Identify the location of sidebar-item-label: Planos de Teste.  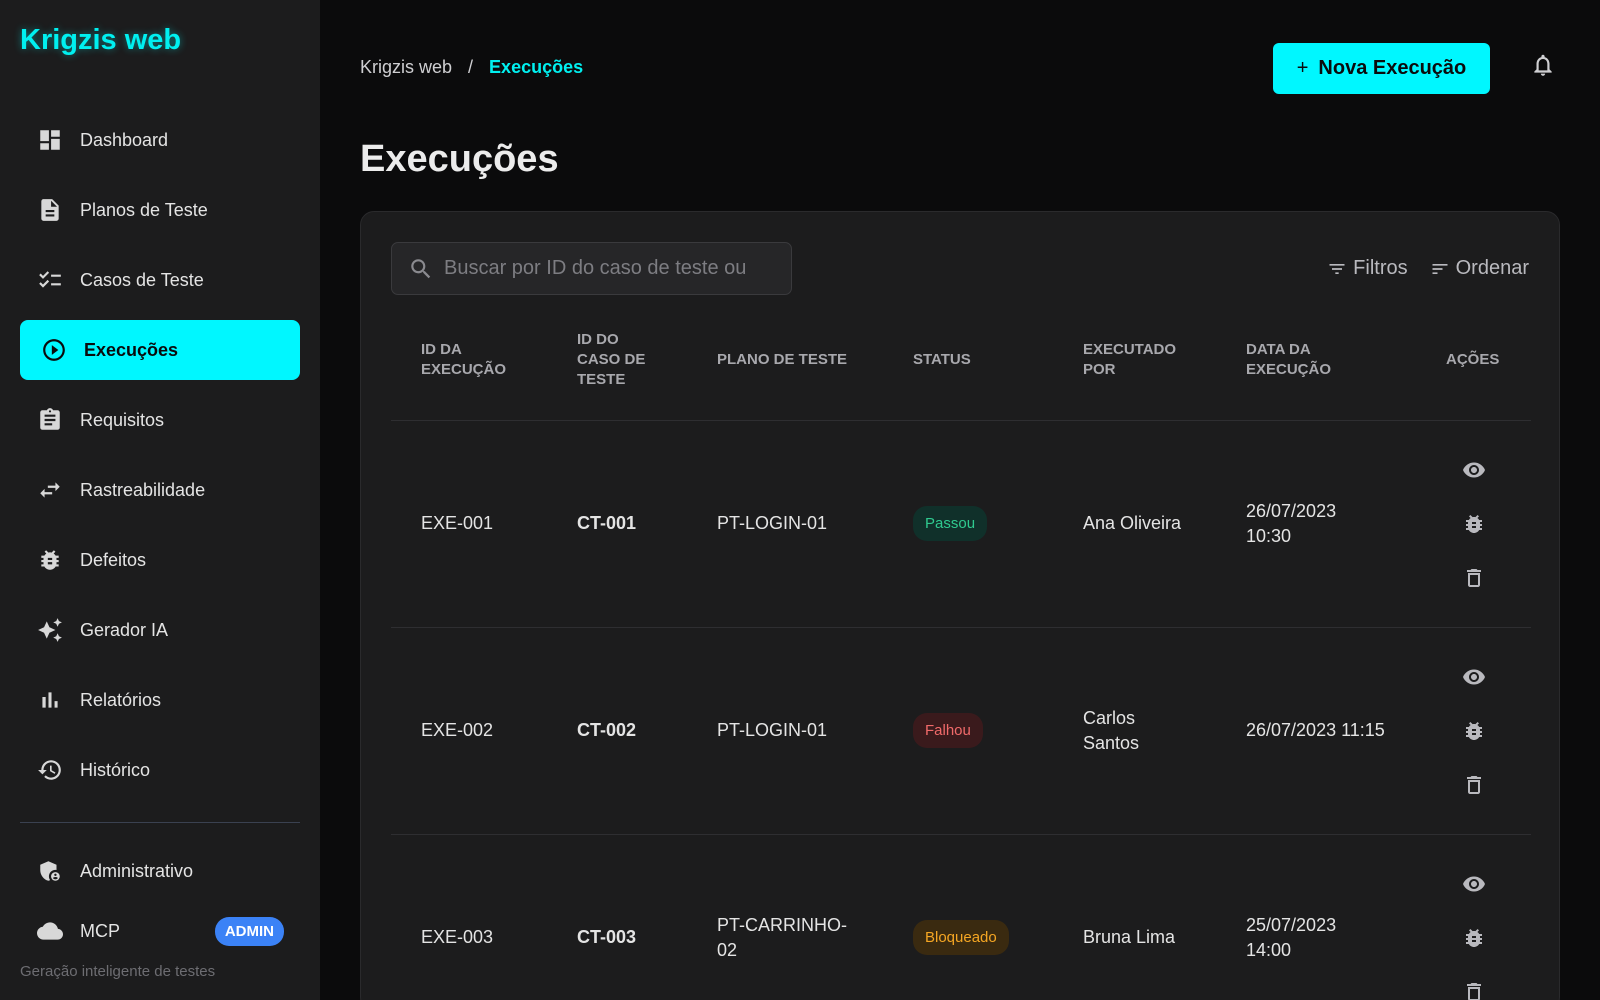
(144, 209).